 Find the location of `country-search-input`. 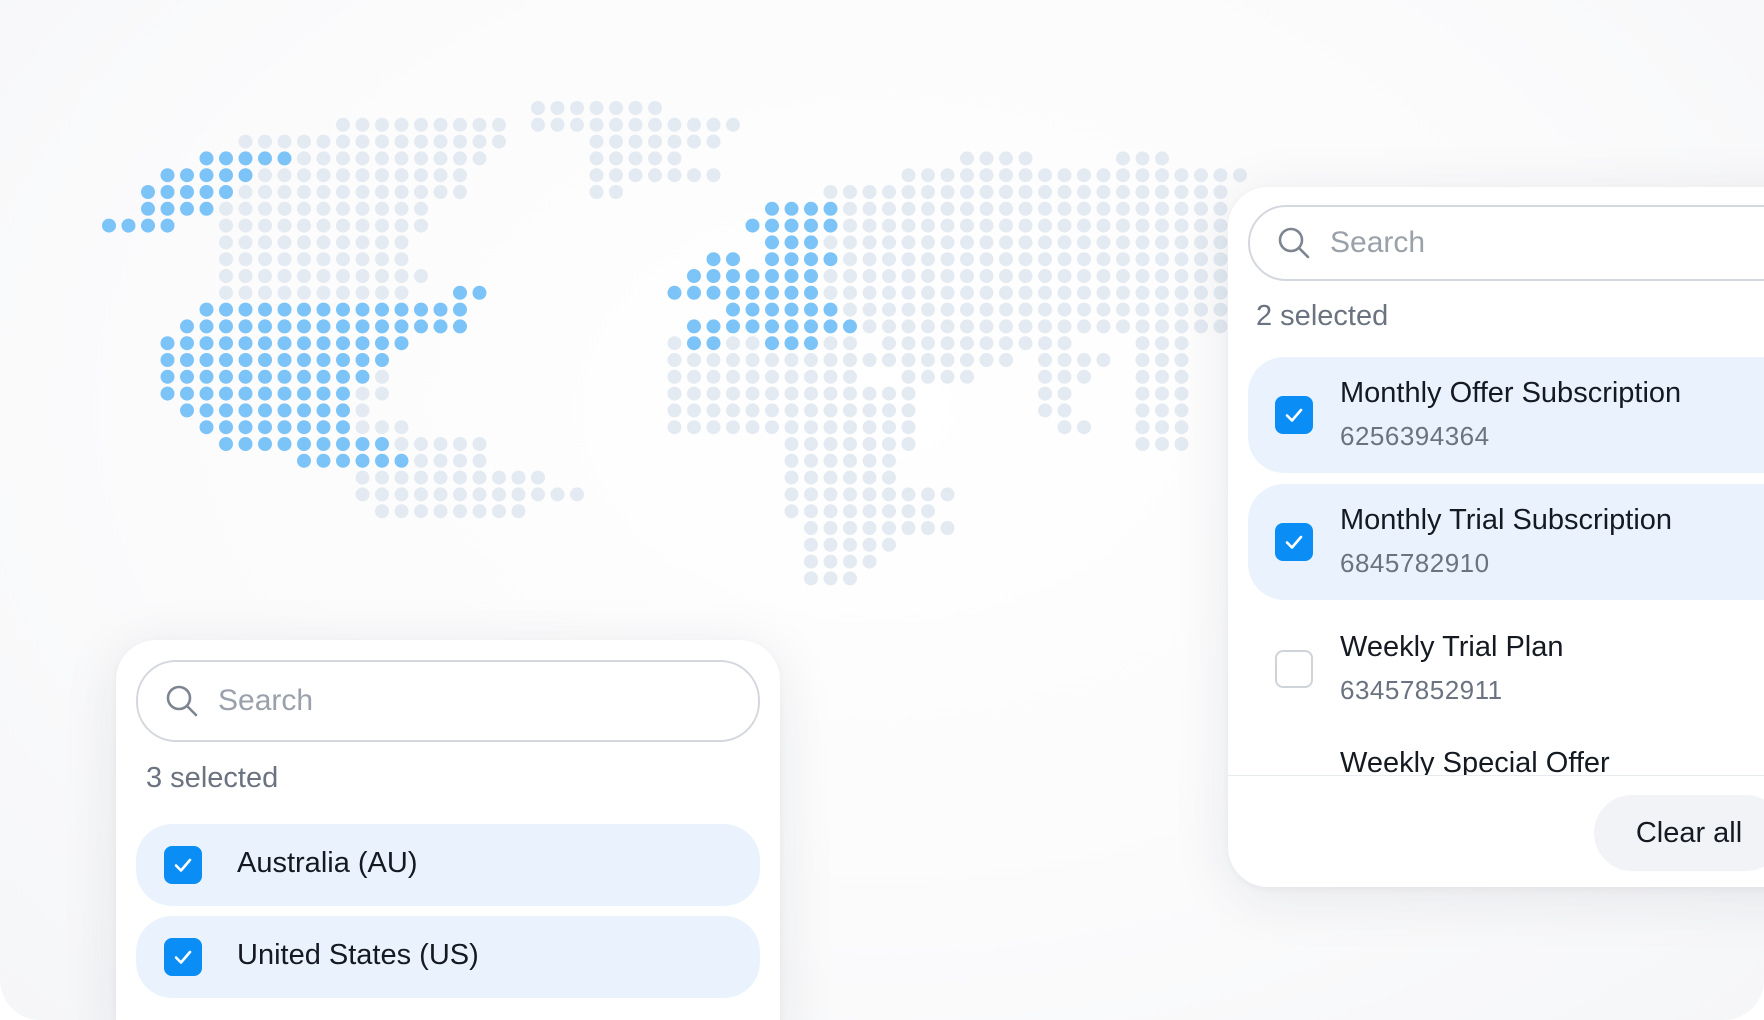

country-search-input is located at coordinates (487, 701).